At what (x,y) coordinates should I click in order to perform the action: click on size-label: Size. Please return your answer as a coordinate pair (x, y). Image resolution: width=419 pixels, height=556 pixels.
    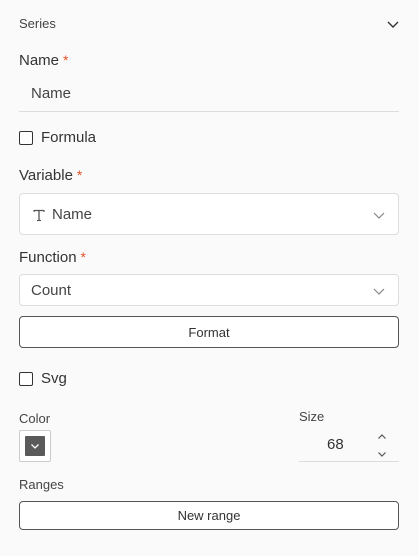
    Looking at the image, I should click on (312, 416).